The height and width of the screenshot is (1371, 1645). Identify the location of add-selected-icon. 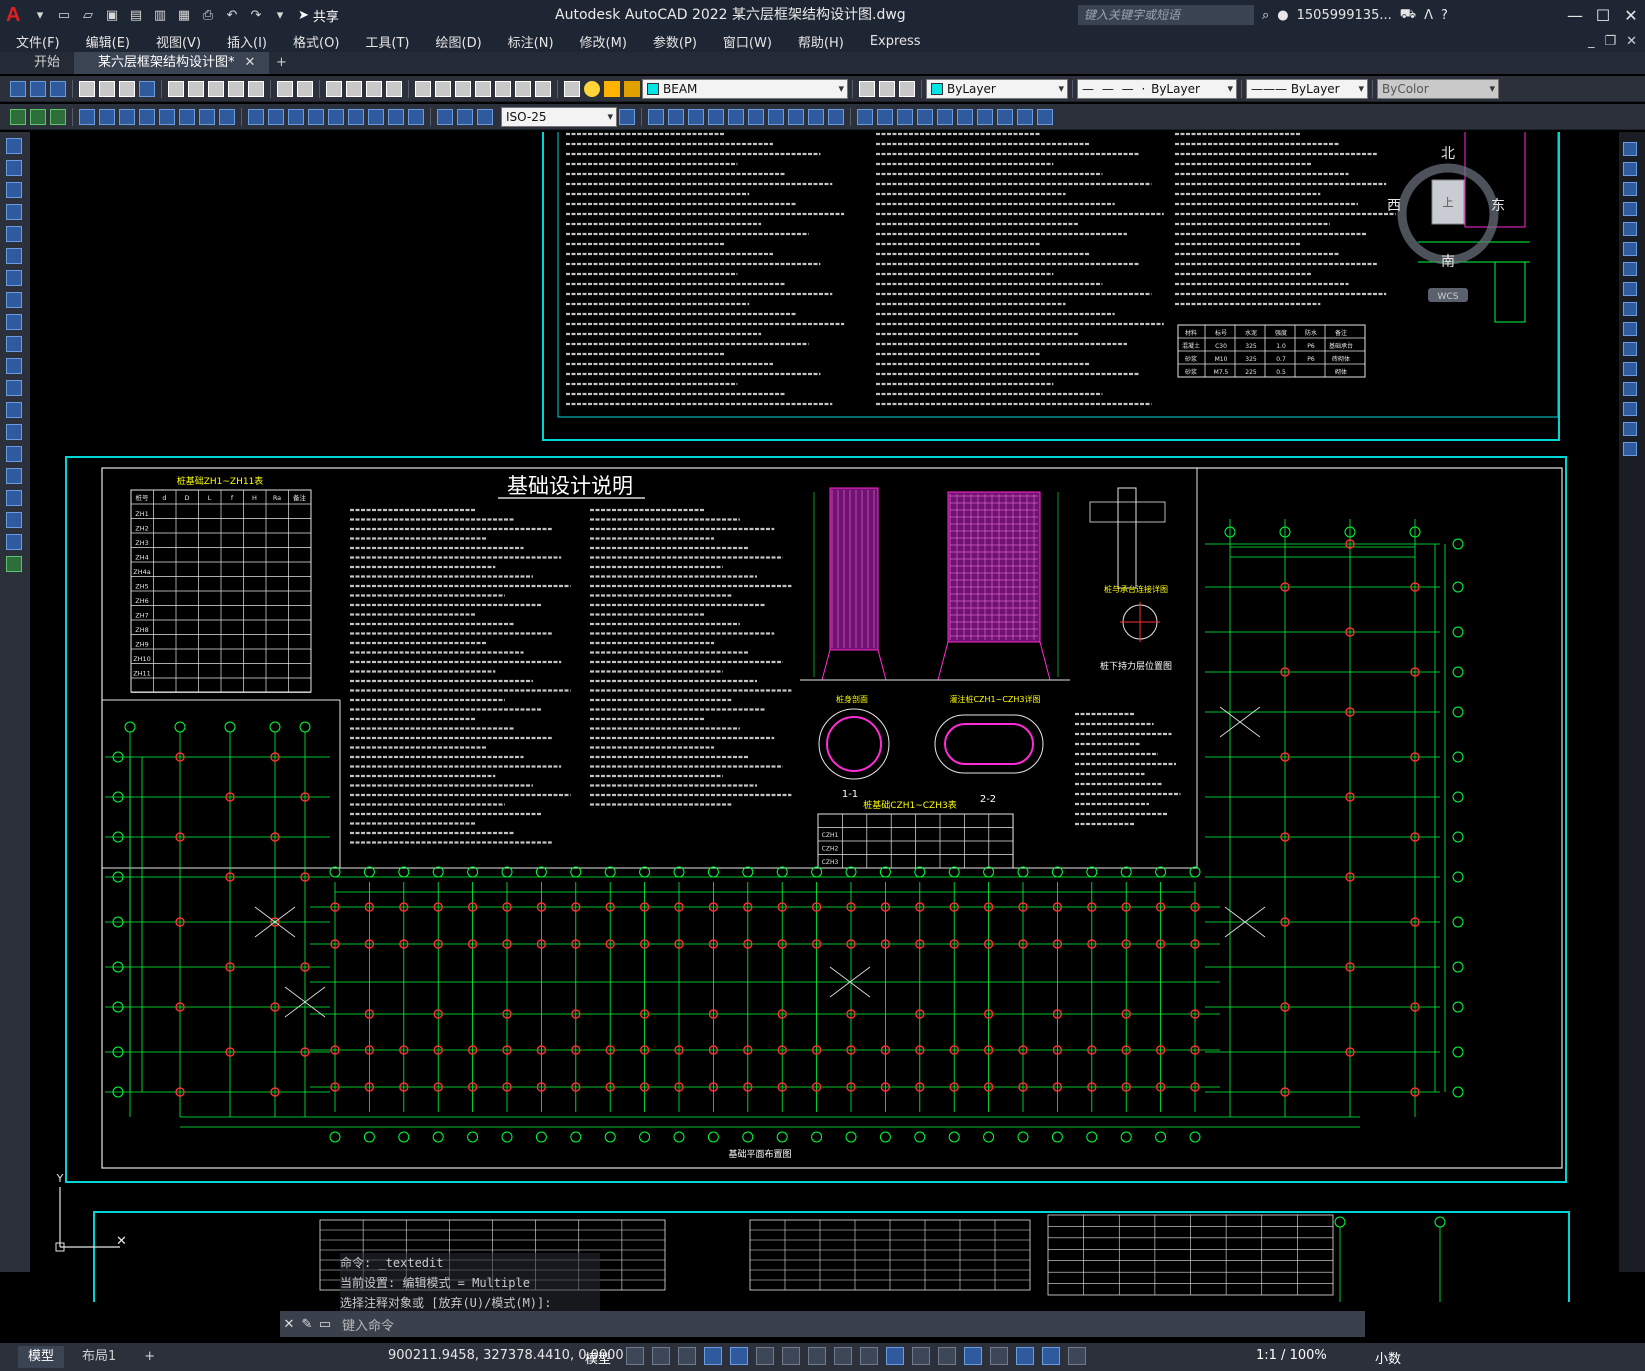
(14, 564).